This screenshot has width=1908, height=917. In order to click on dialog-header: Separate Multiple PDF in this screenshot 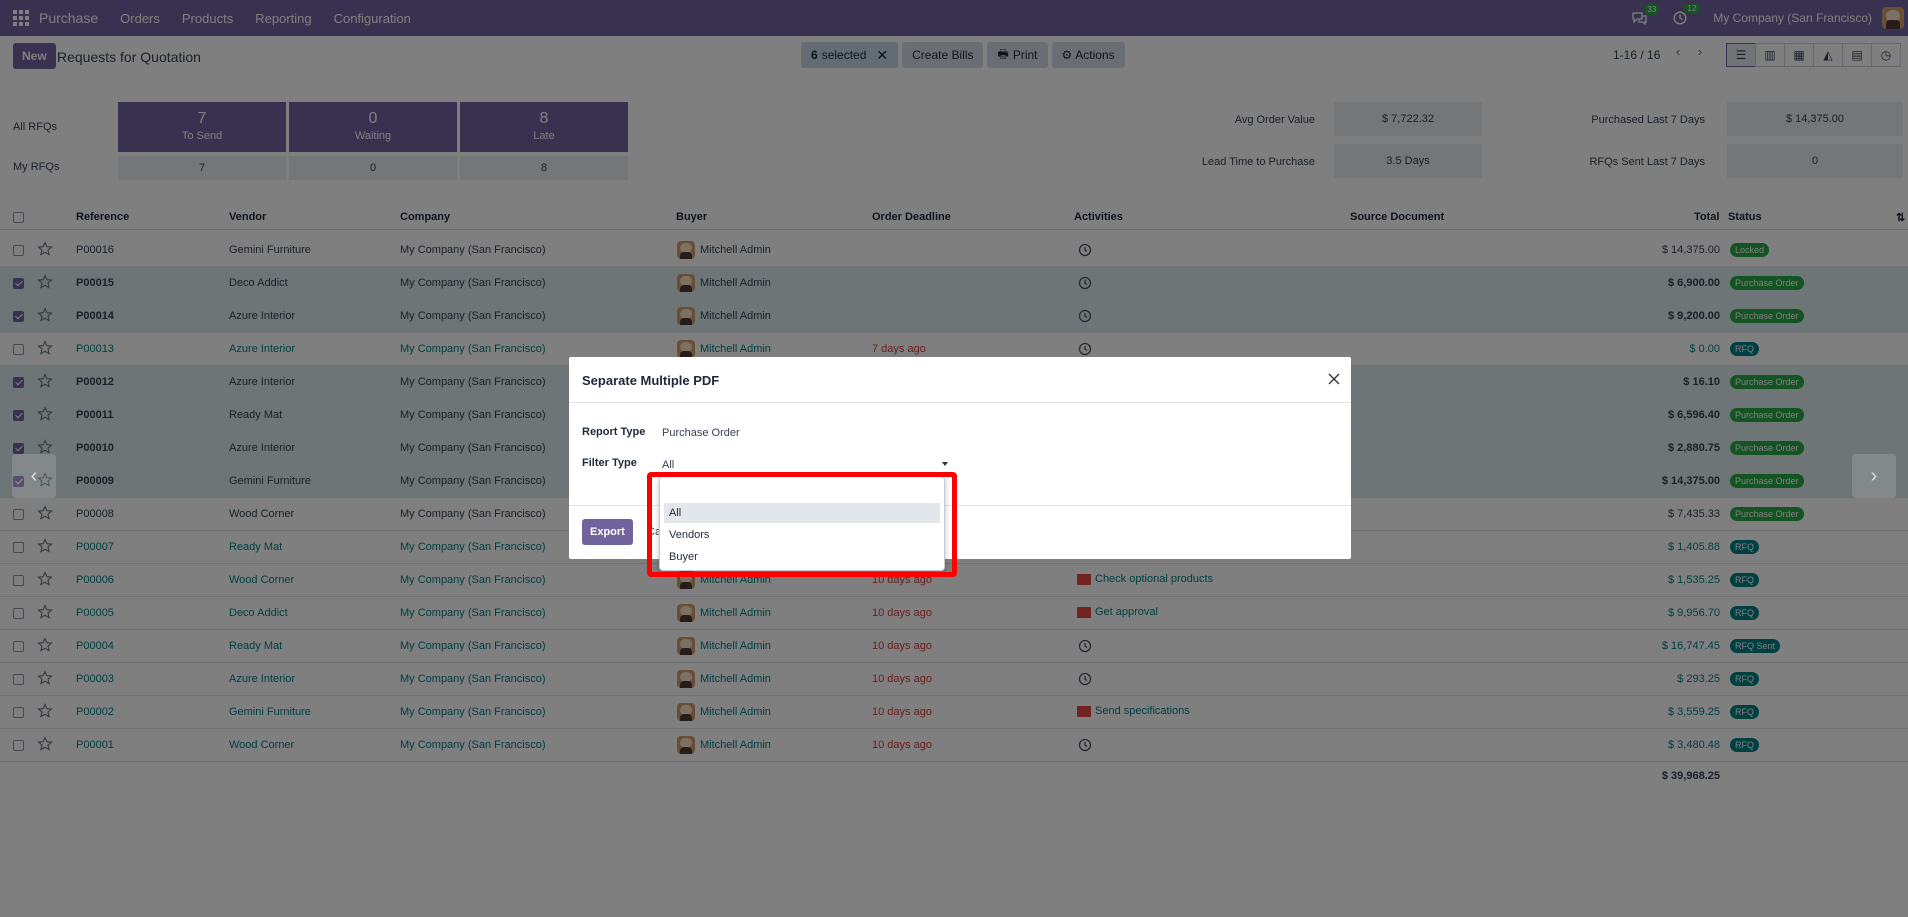, I will do `click(960, 380)`.